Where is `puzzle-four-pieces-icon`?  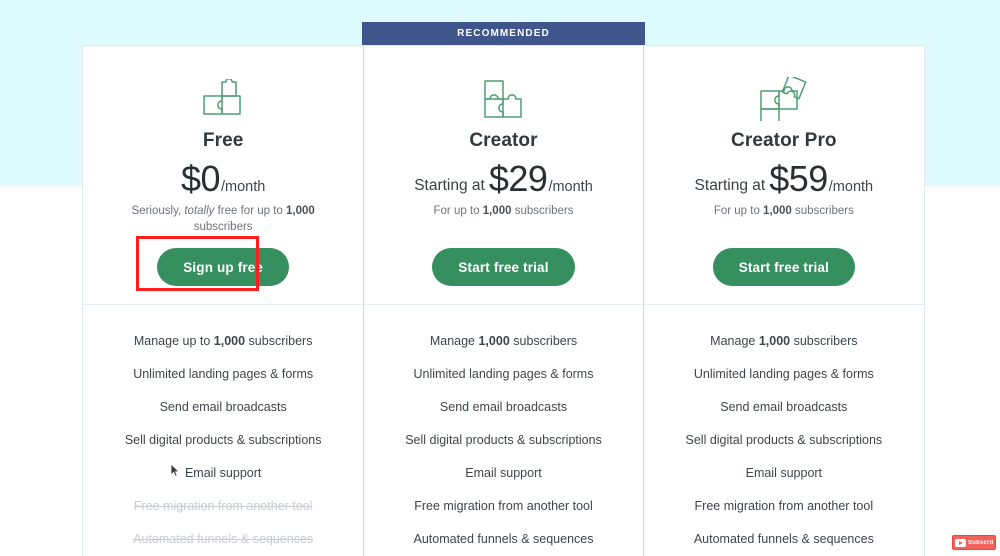 puzzle-four-pieces-icon is located at coordinates (784, 99).